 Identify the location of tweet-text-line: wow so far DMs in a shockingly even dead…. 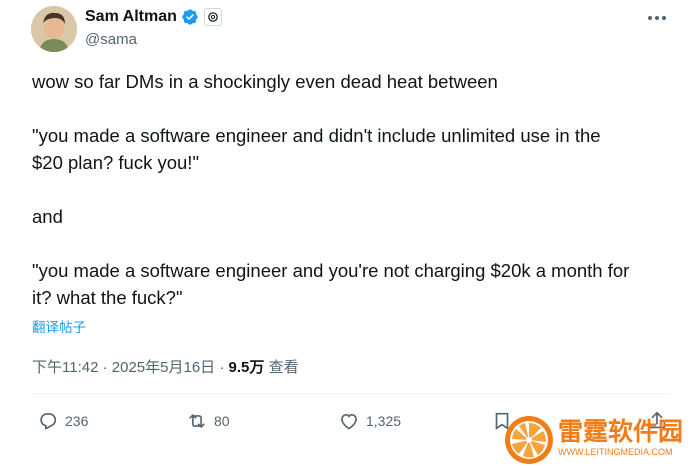
(265, 81).